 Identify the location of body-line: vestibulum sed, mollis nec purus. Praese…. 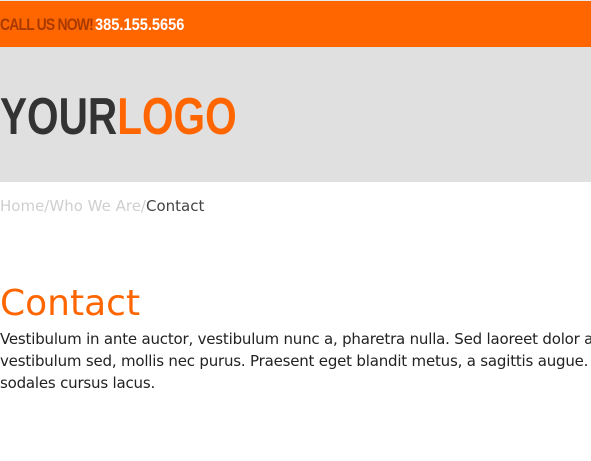
(294, 361).